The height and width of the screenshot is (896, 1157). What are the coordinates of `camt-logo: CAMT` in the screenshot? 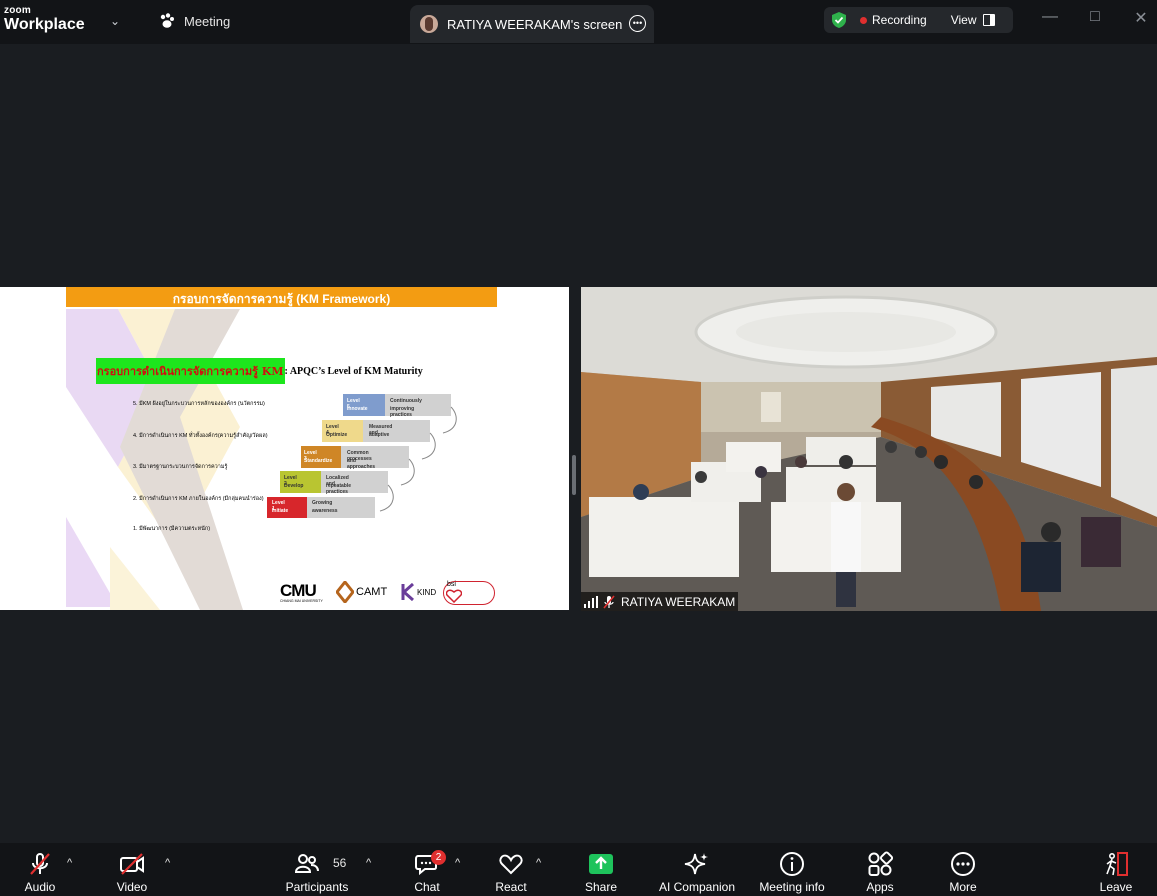 It's located at (361, 592).